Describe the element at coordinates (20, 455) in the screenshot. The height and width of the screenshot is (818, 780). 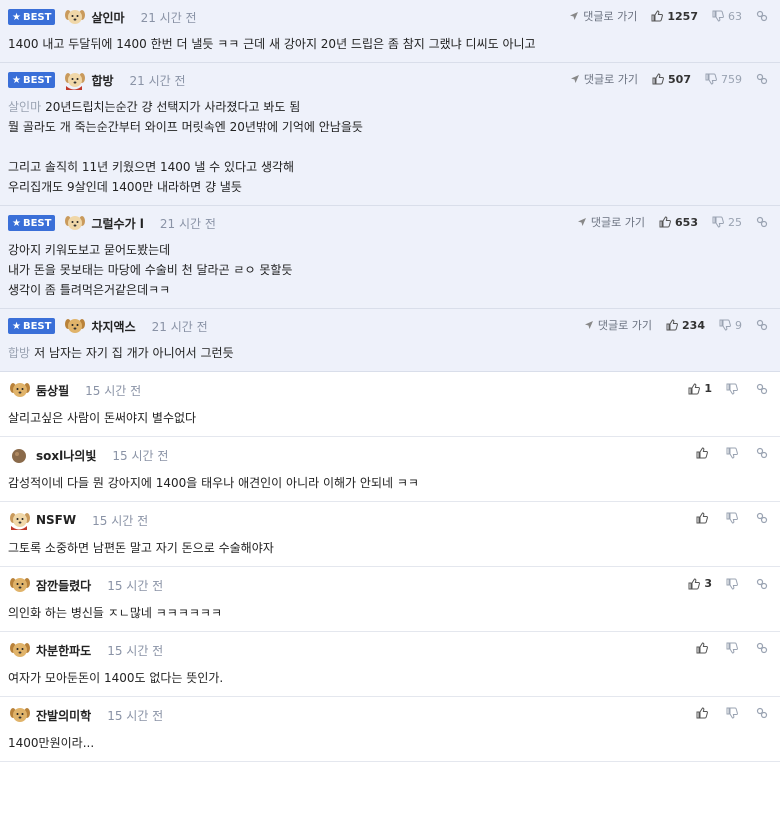
I see `ball-avatar` at that location.